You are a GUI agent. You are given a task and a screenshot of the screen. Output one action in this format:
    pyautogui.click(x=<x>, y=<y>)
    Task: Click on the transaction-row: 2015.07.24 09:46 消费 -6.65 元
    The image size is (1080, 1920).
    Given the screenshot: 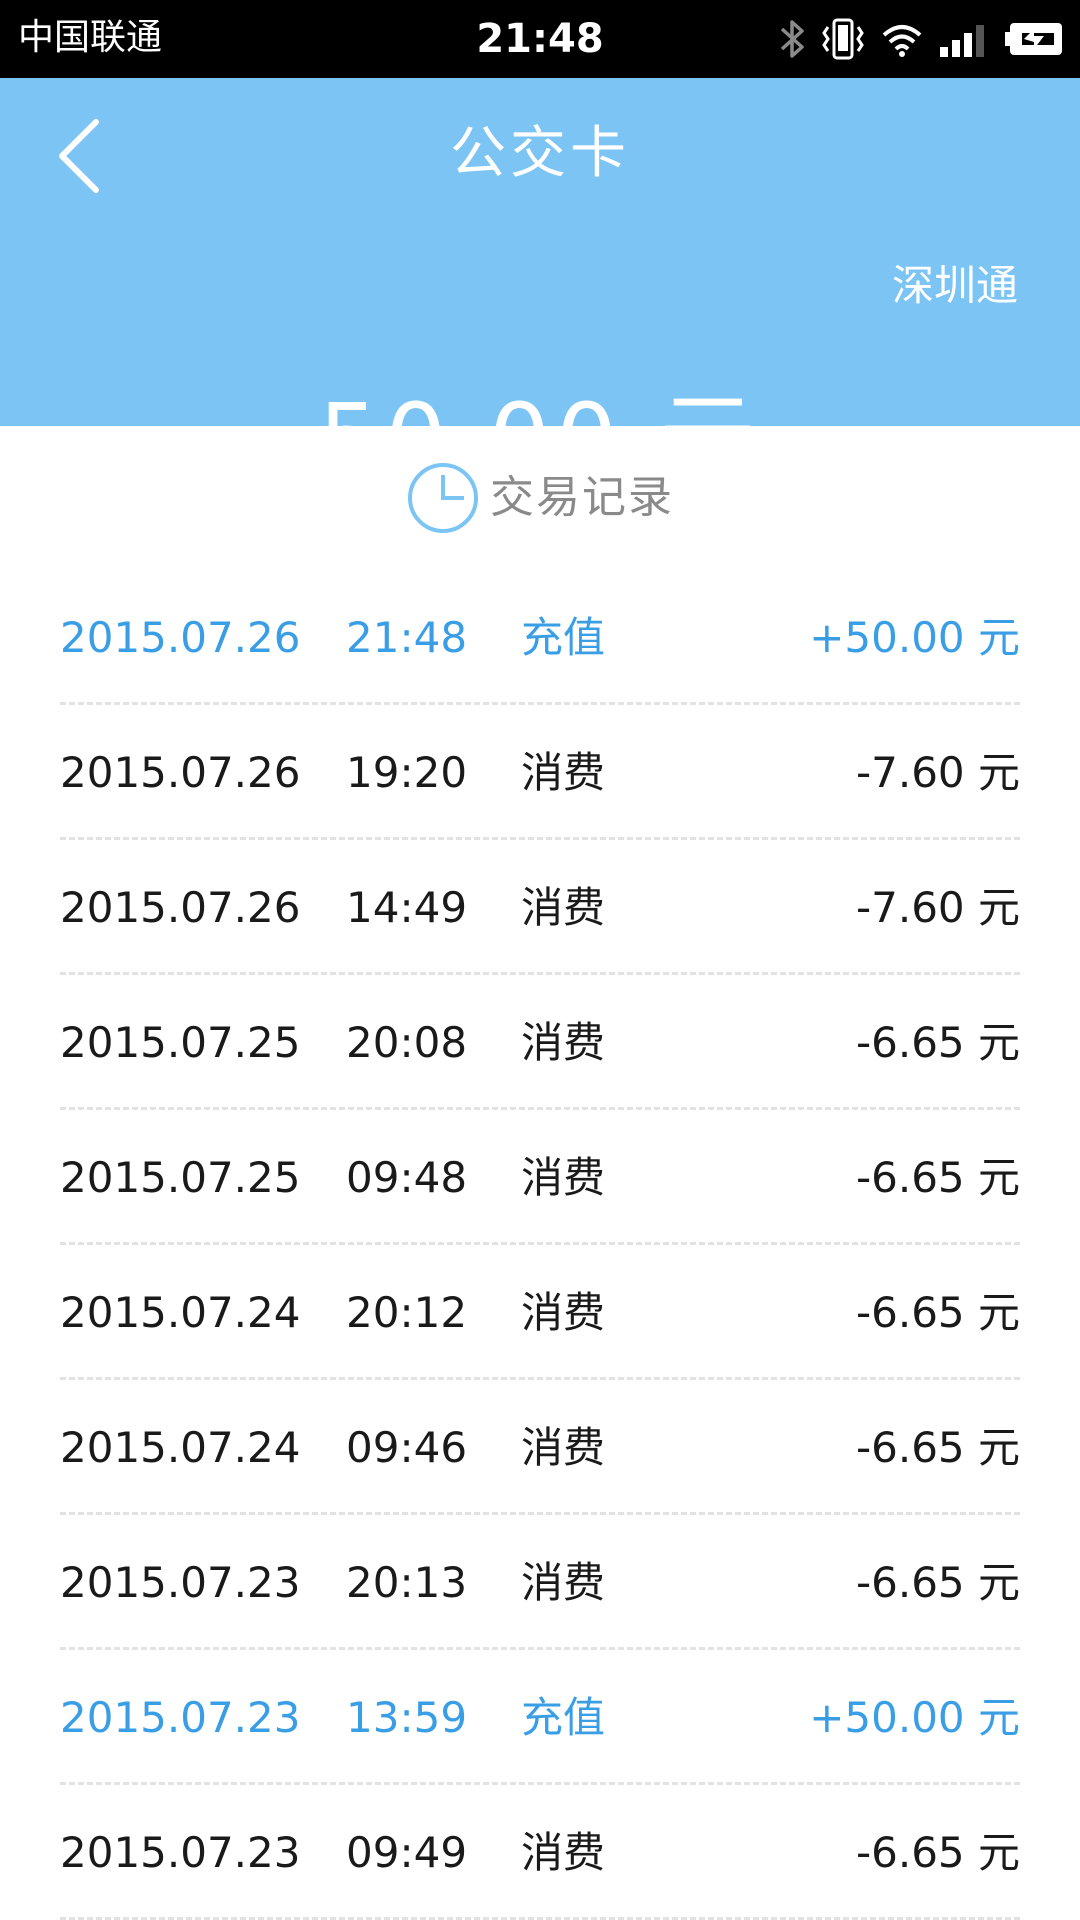 What is the action you would take?
    pyautogui.click(x=540, y=1447)
    